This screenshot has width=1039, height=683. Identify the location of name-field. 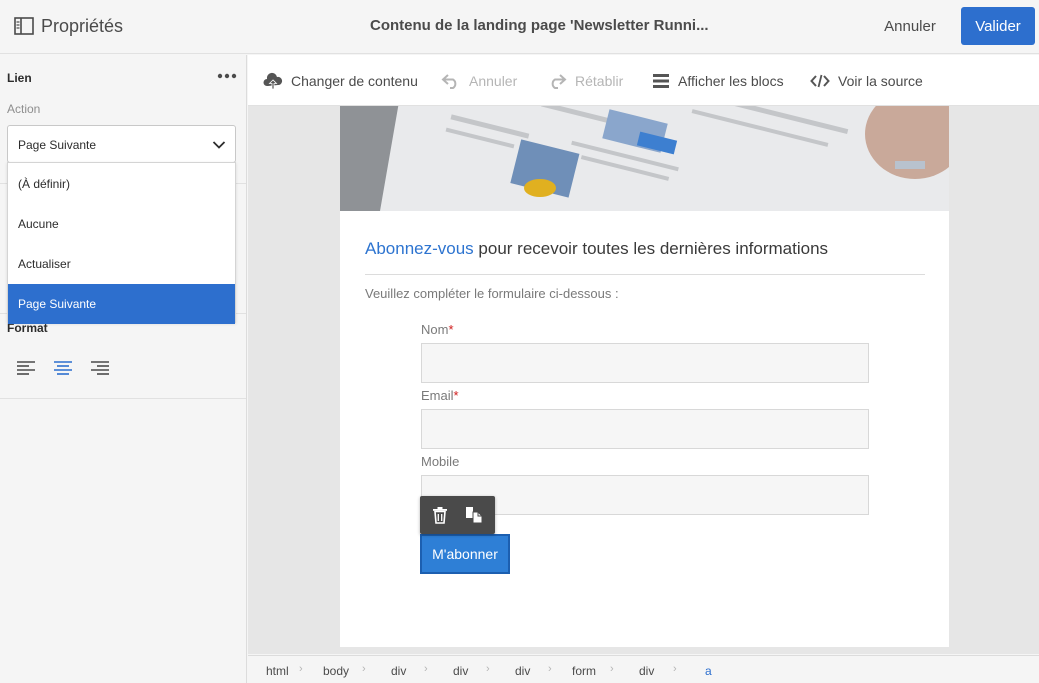
(645, 363).